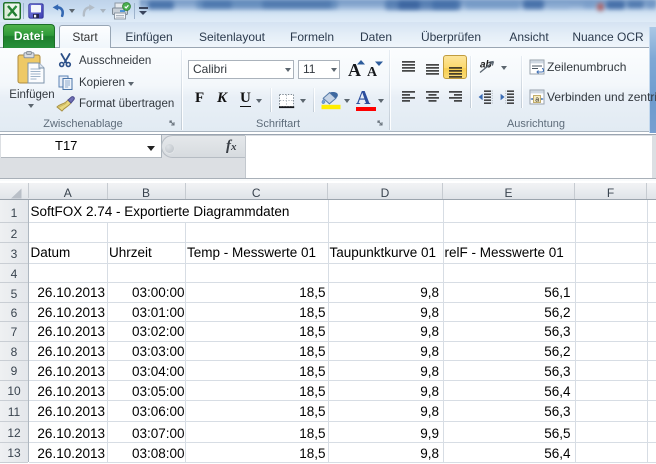  Describe the element at coordinates (537, 100) in the screenshot. I see `svg-text: a` at that location.